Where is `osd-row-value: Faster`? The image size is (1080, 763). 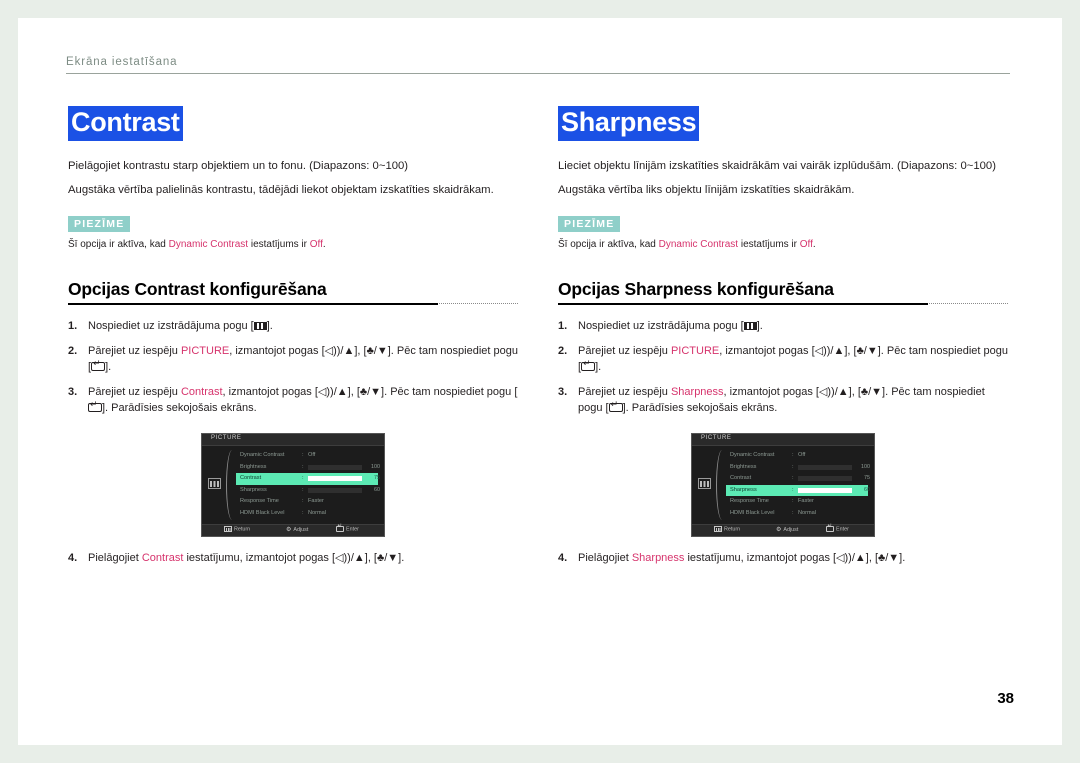 osd-row-value: Faster is located at coordinates (806, 501).